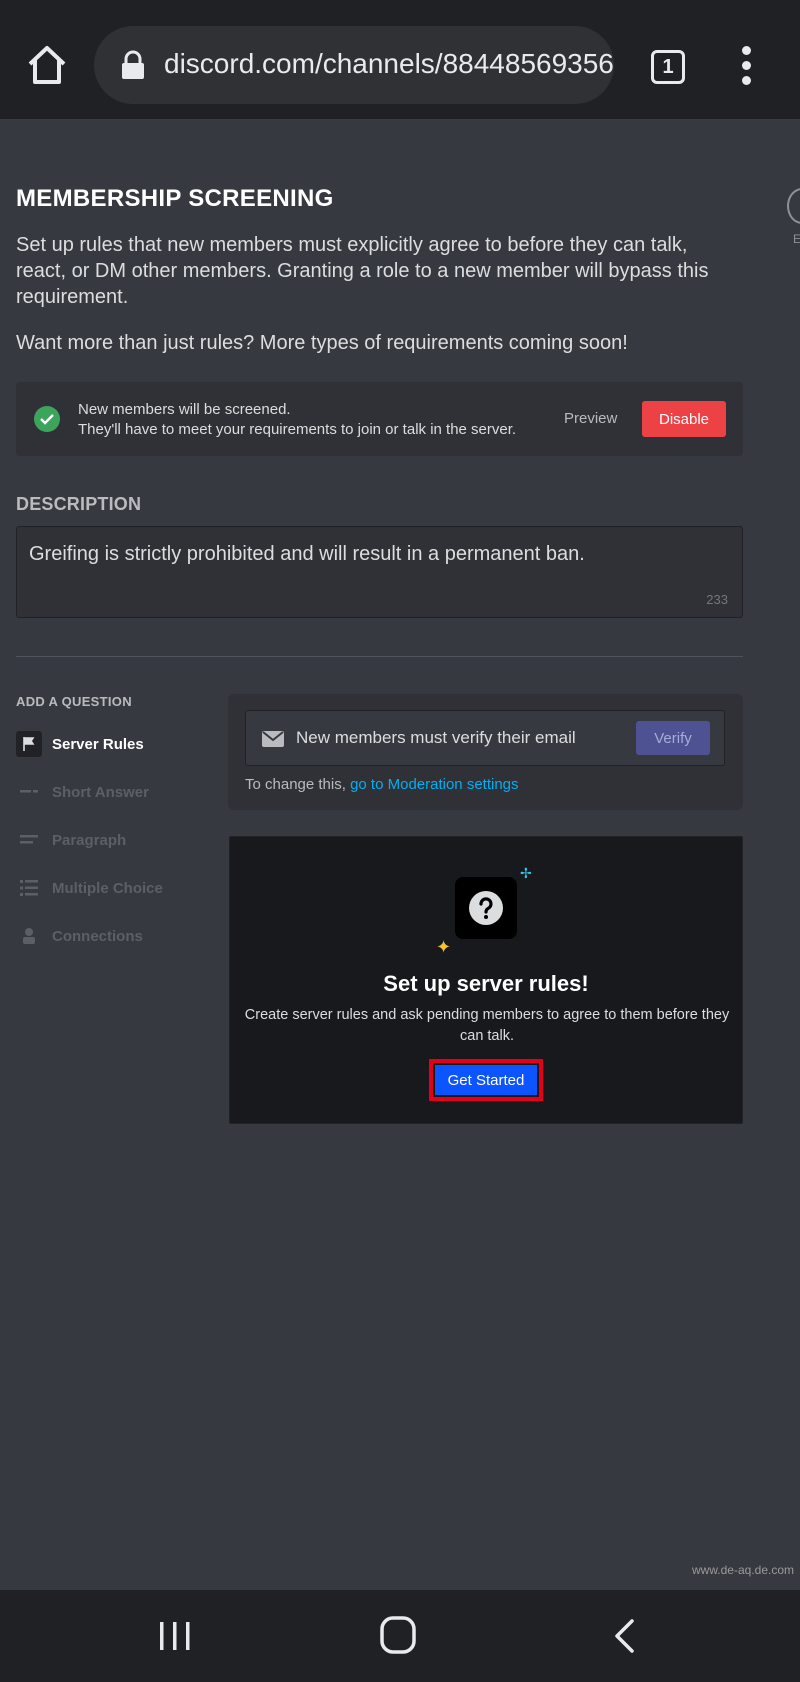 Image resolution: width=800 pixels, height=1682 pixels. Describe the element at coordinates (133, 65) in the screenshot. I see `lock-icon` at that location.